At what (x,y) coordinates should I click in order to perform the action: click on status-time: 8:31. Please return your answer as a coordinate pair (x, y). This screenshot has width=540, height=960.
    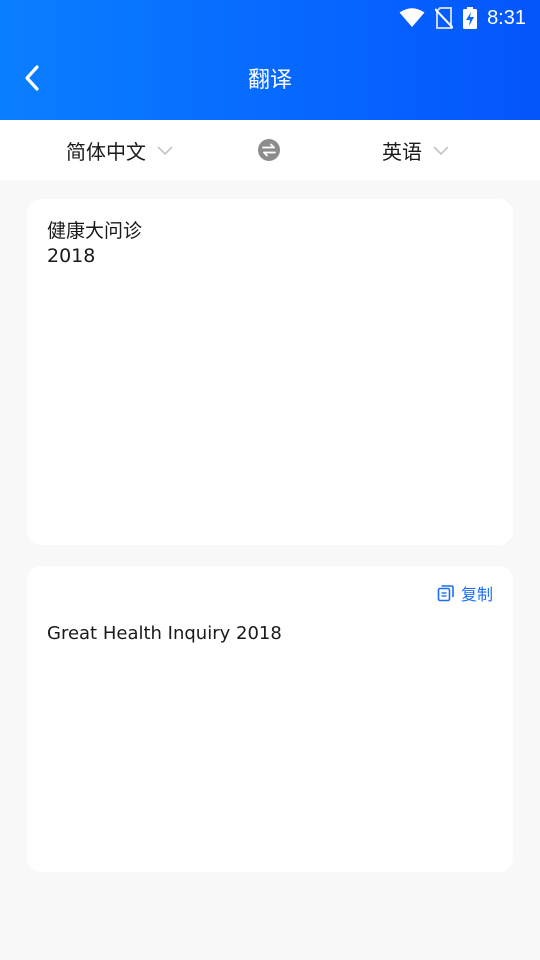
    Looking at the image, I should click on (506, 17).